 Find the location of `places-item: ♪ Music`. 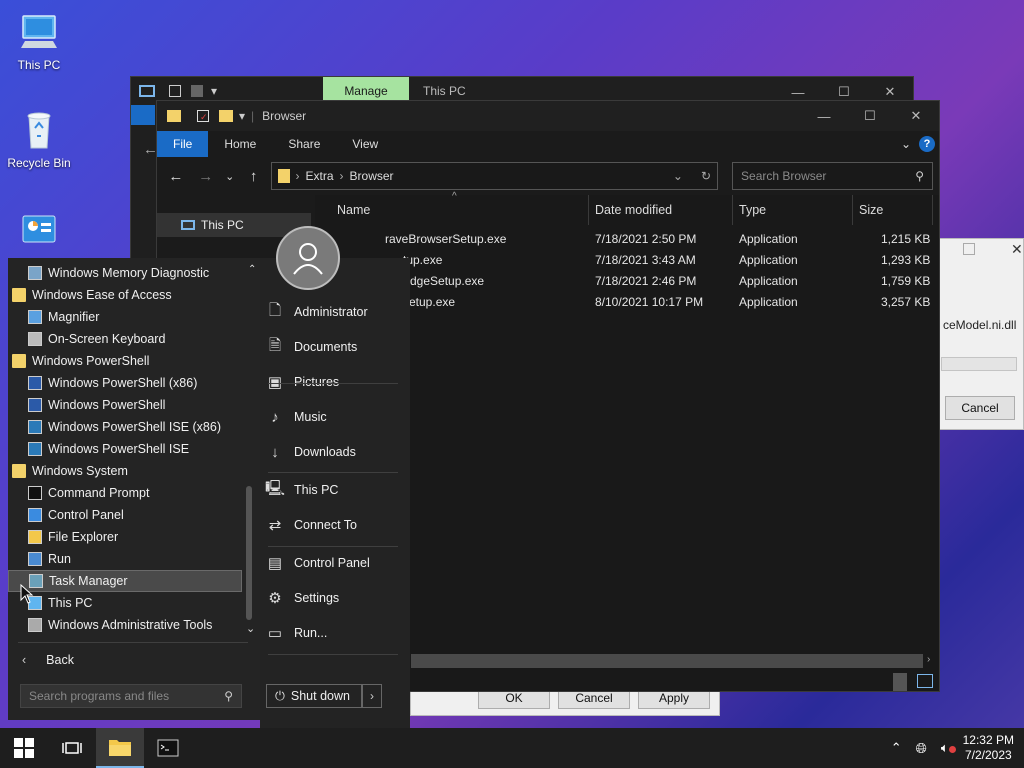

places-item: ♪ Music is located at coordinates (330, 417).